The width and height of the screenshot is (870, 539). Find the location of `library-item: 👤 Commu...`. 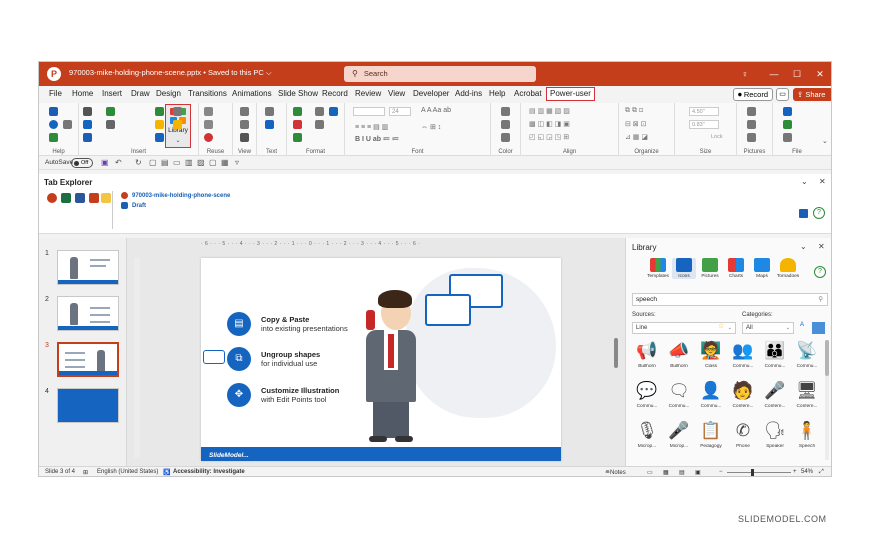

library-item: 👤 Commu... is located at coordinates (711, 398).